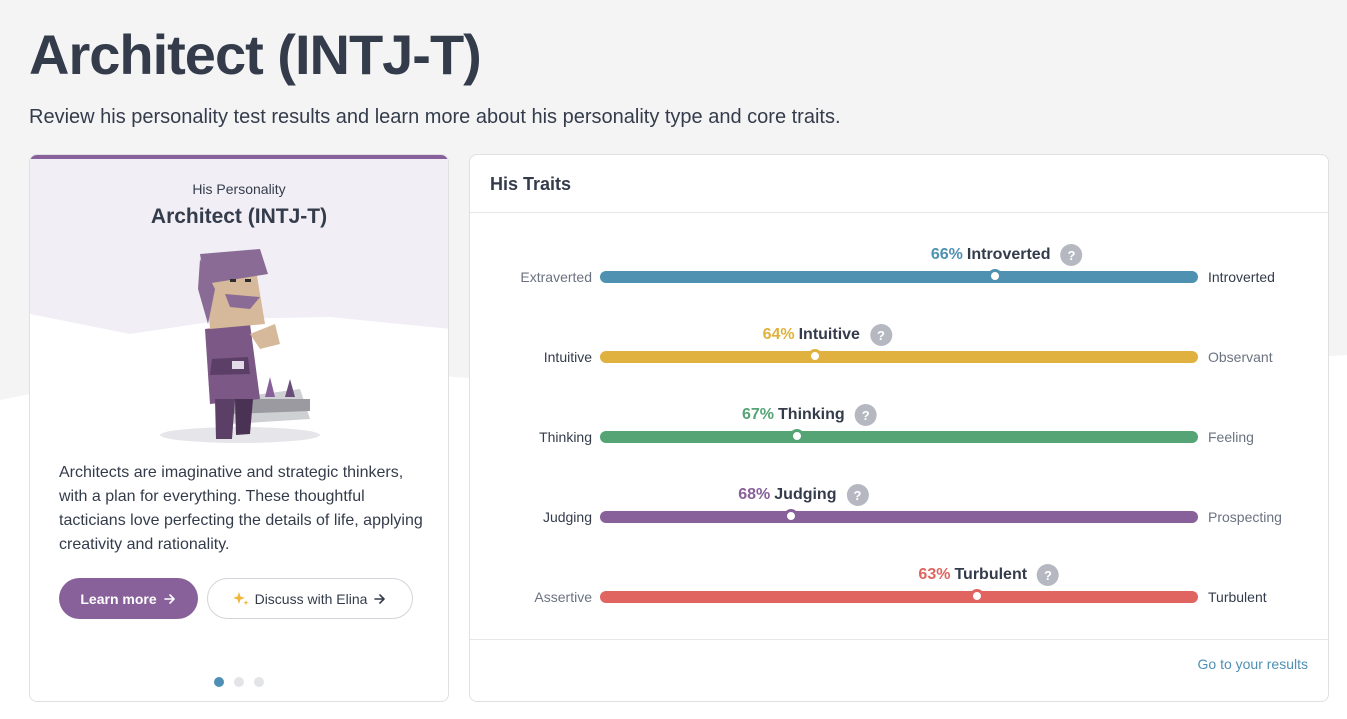 This screenshot has height=719, width=1347. Describe the element at coordinates (1237, 597) in the screenshot. I see `trait-right-label: Turbulent` at that location.